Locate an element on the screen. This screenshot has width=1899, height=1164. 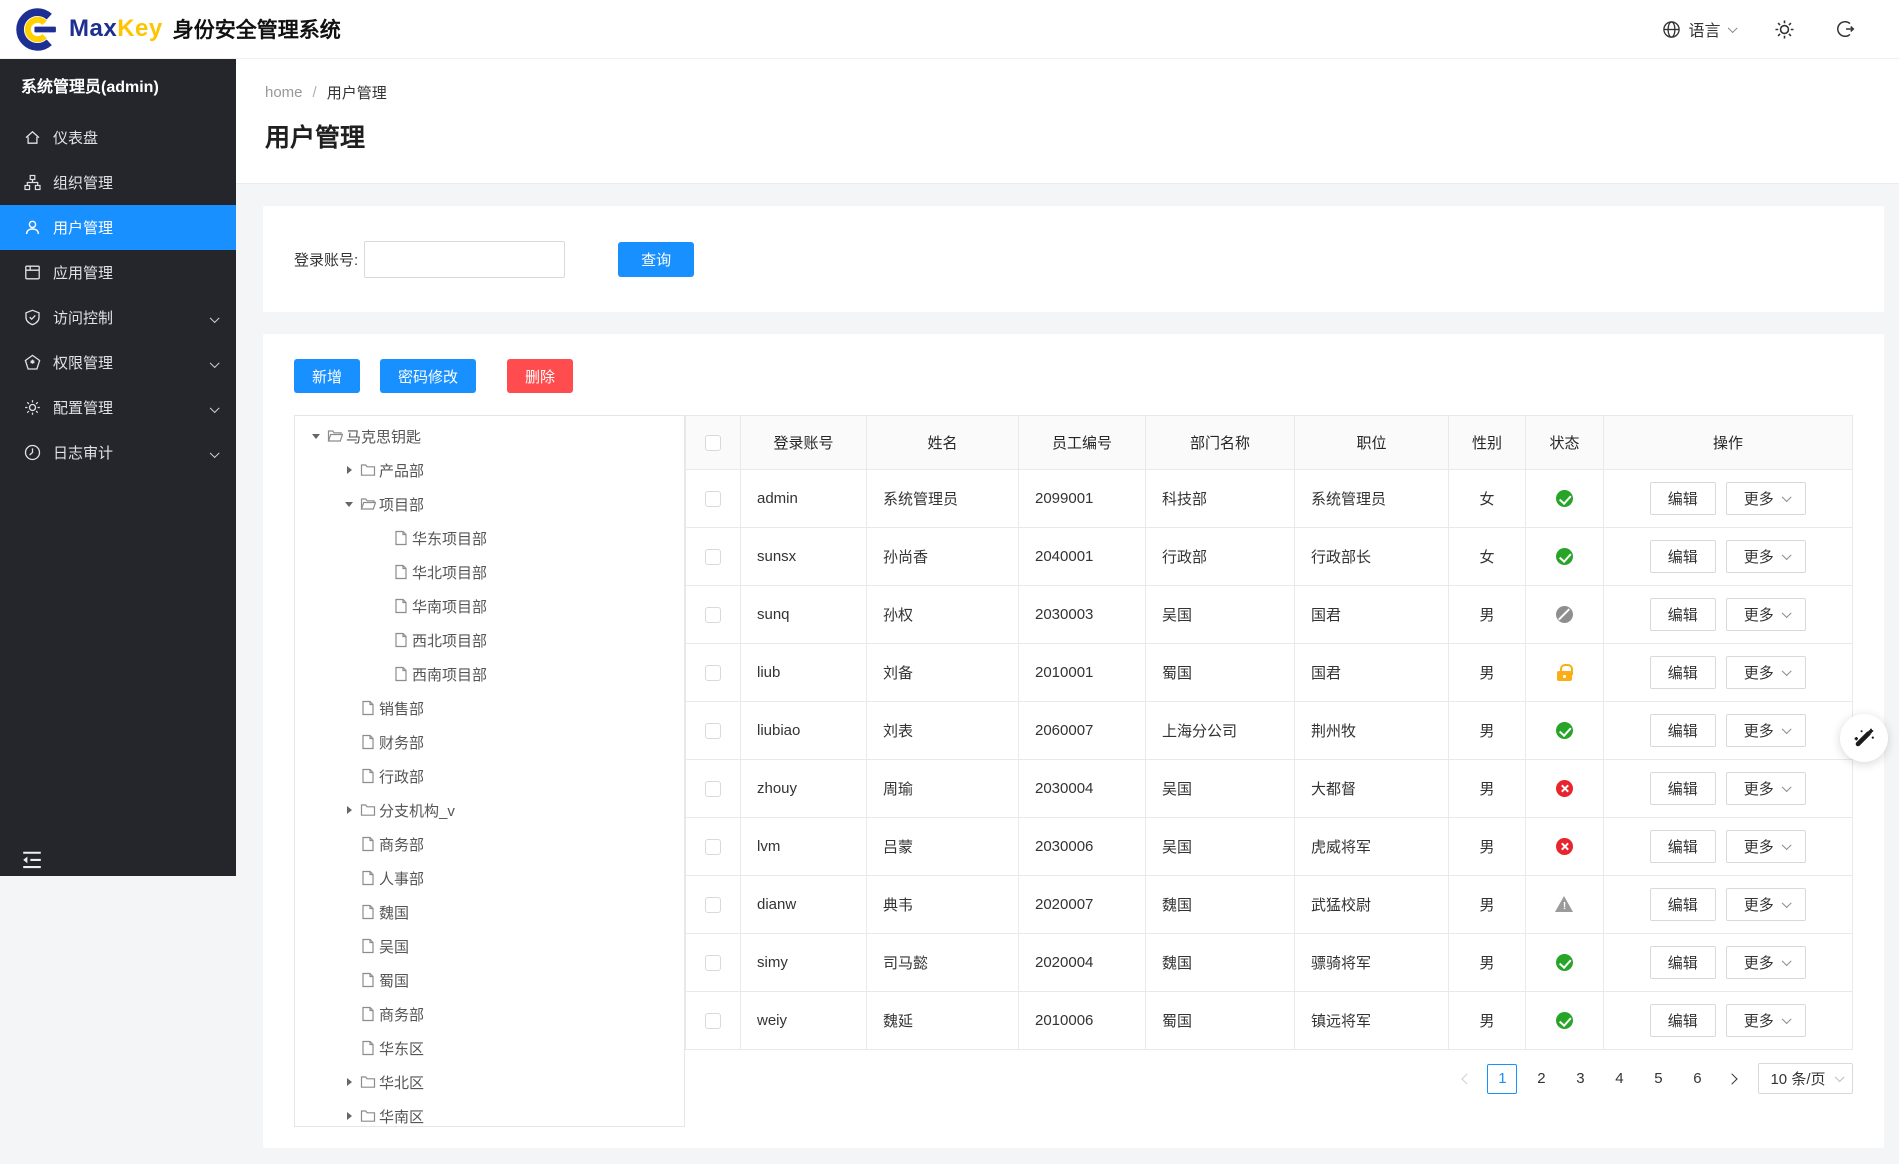
tree-node: 人事部 is located at coordinates (489, 878).